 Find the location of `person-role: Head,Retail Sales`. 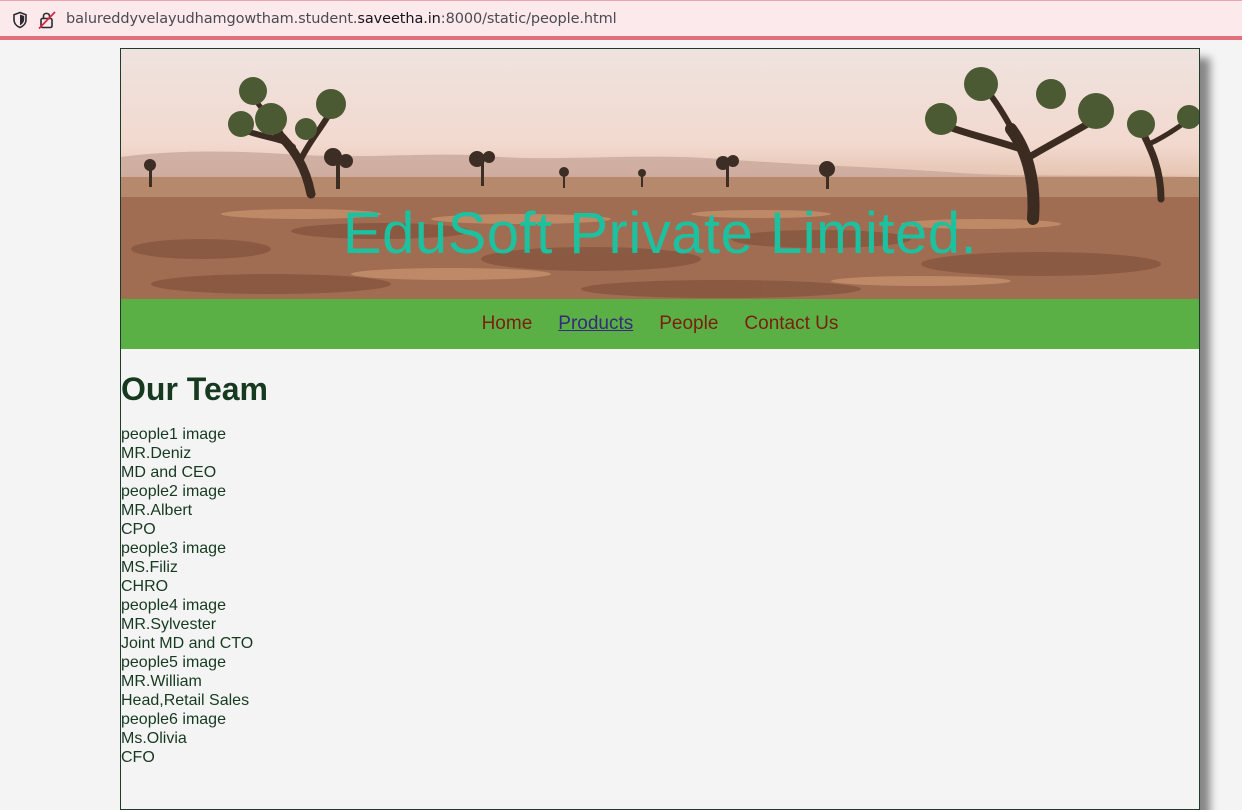

person-role: Head,Retail Sales is located at coordinates (185, 700).